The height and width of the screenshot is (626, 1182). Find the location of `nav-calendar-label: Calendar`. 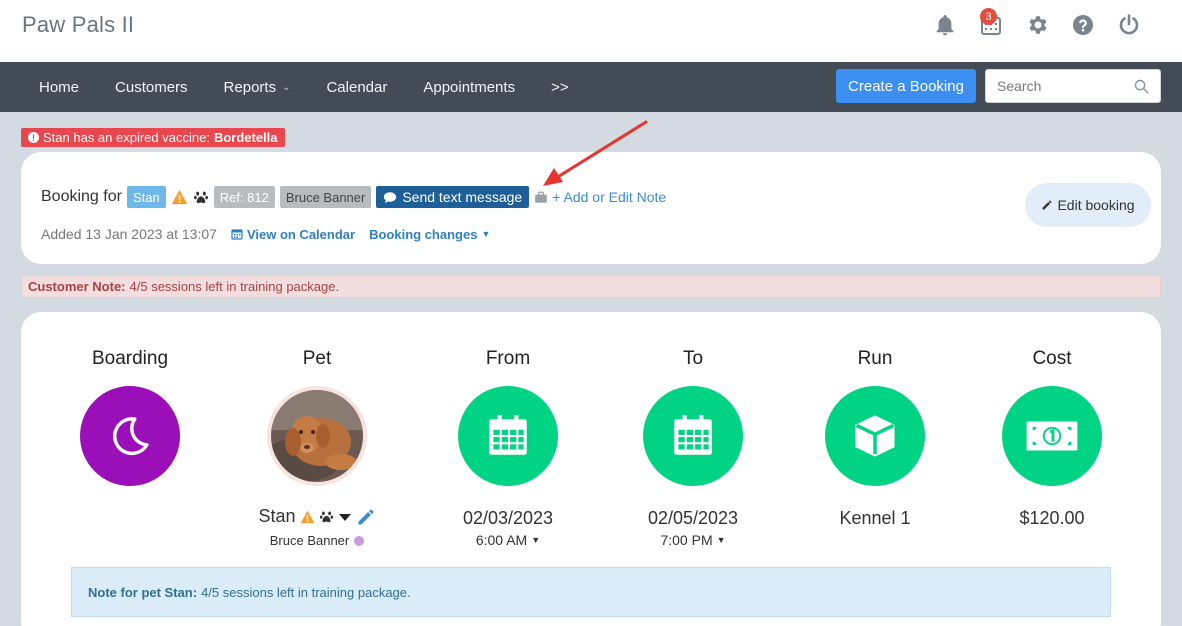

nav-calendar-label: Calendar is located at coordinates (357, 87).